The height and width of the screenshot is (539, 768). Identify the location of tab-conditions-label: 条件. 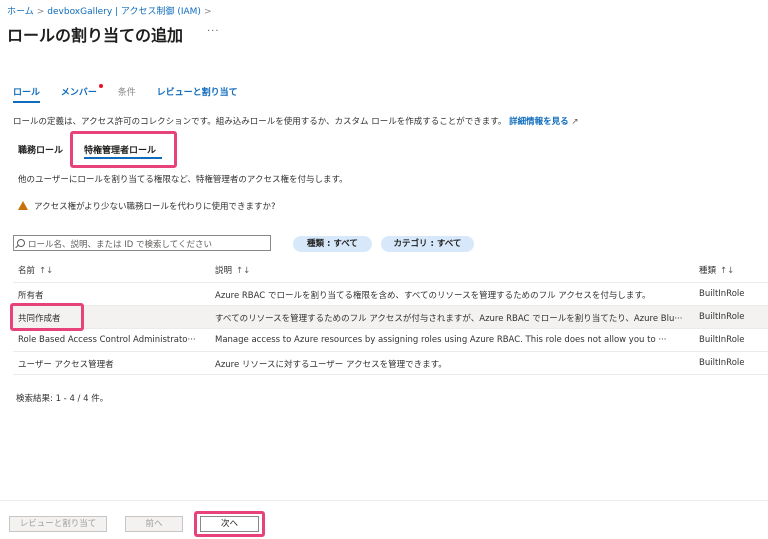
(126, 93).